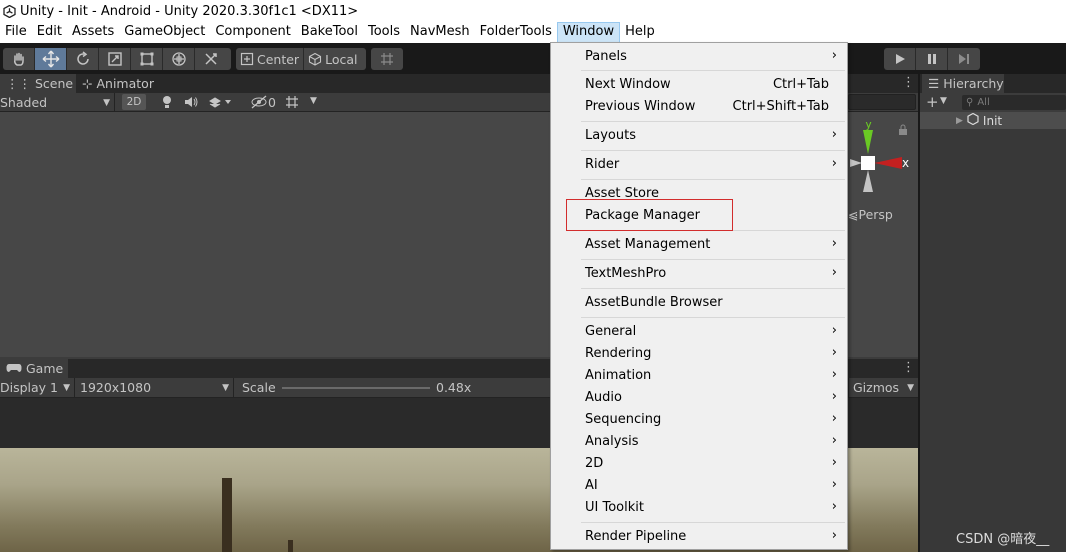 This screenshot has width=1066, height=552. I want to click on mode-2d-toggle: 2D, so click(134, 102).